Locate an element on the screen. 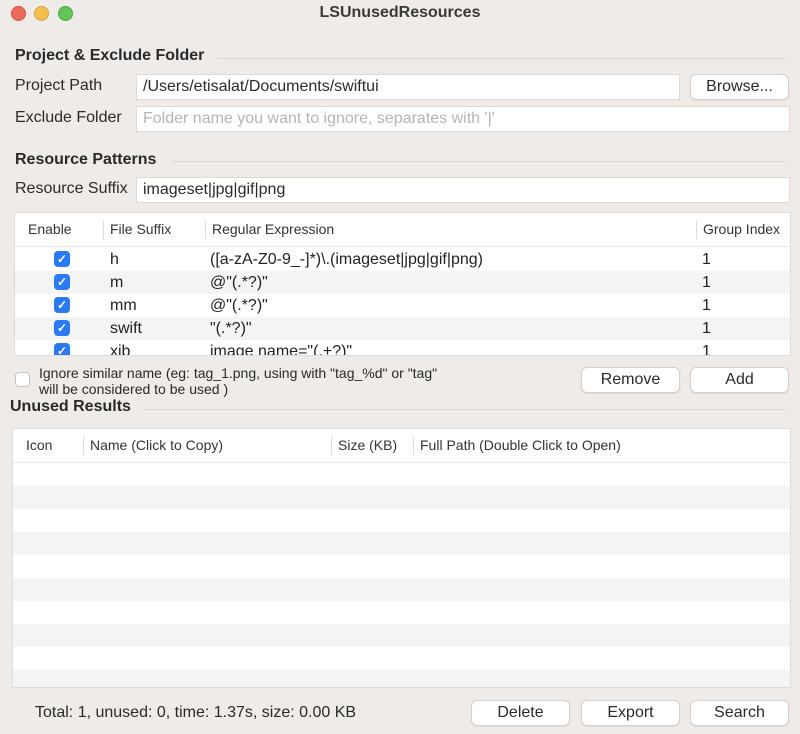 Image resolution: width=800 pixels, height=734 pixels. exclude-folder-input is located at coordinates (463, 119).